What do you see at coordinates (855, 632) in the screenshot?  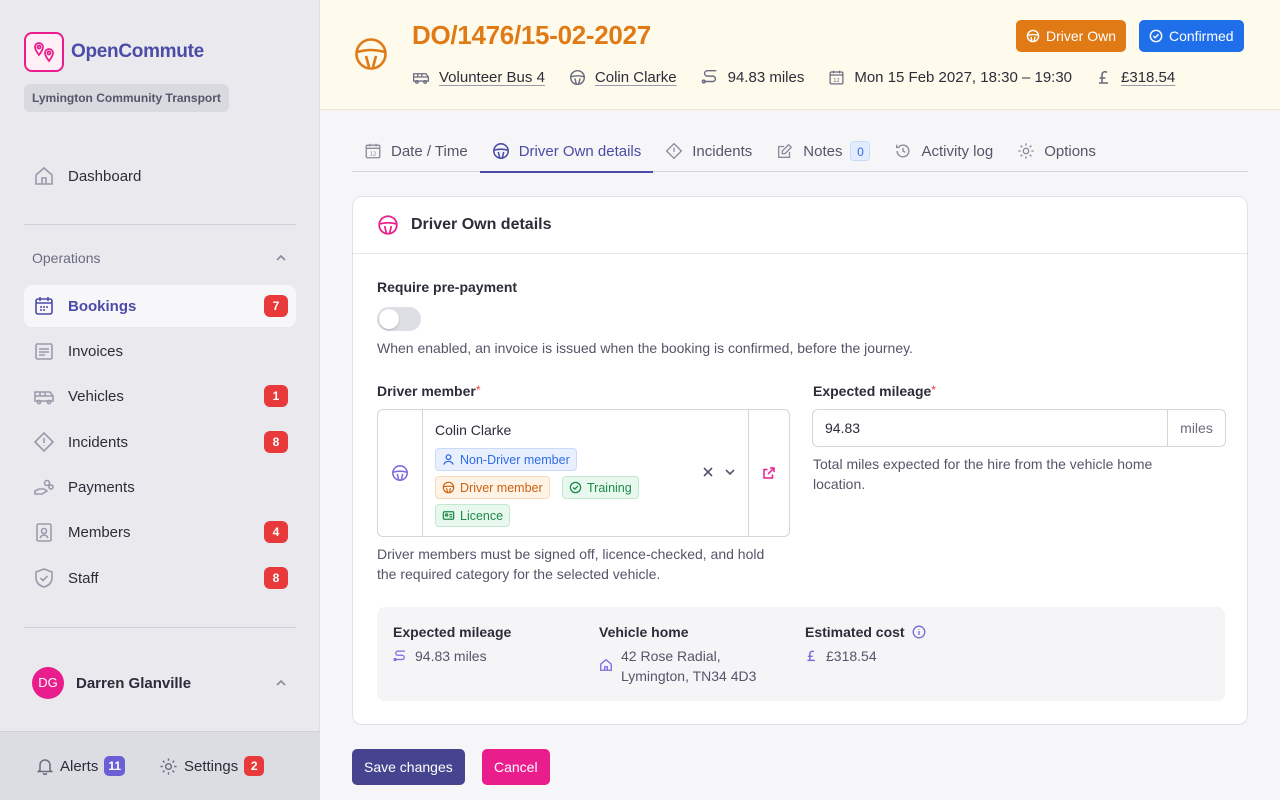 I see `cost-heading-text: Estimated cost` at bounding box center [855, 632].